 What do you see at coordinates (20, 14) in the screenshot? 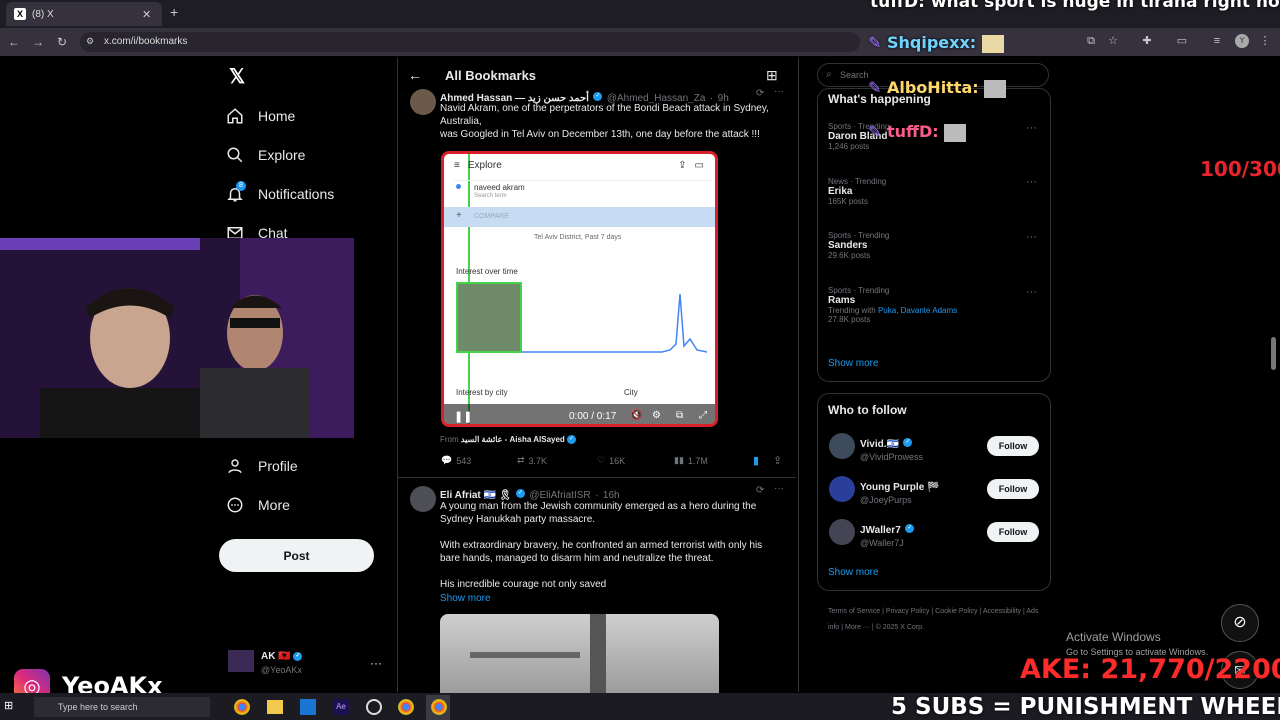
I see `x-logo-icon: X` at bounding box center [20, 14].